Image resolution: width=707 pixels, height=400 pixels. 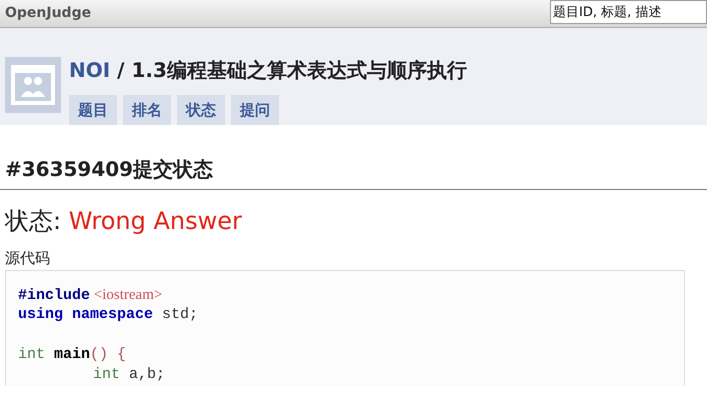 I want to click on nav-tab: 题目, so click(x=93, y=110).